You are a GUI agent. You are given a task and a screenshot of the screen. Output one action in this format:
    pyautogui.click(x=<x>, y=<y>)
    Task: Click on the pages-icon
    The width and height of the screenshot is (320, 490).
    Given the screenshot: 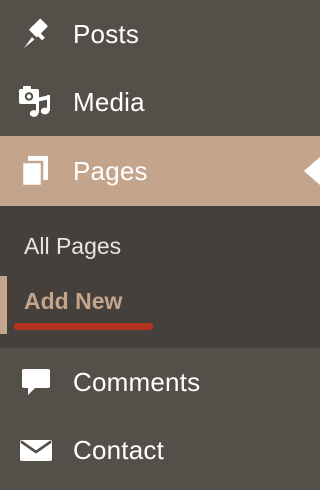 What is the action you would take?
    pyautogui.click(x=34, y=171)
    